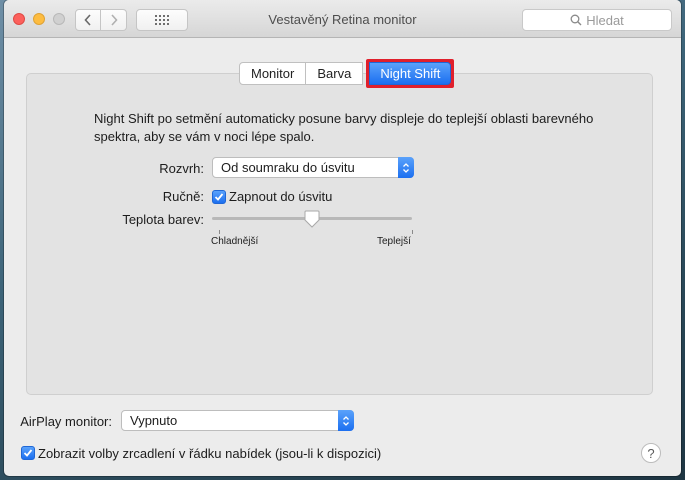 This screenshot has height=480, width=685. What do you see at coordinates (181, 168) in the screenshot?
I see `schedule-label: Rozvrh:` at bounding box center [181, 168].